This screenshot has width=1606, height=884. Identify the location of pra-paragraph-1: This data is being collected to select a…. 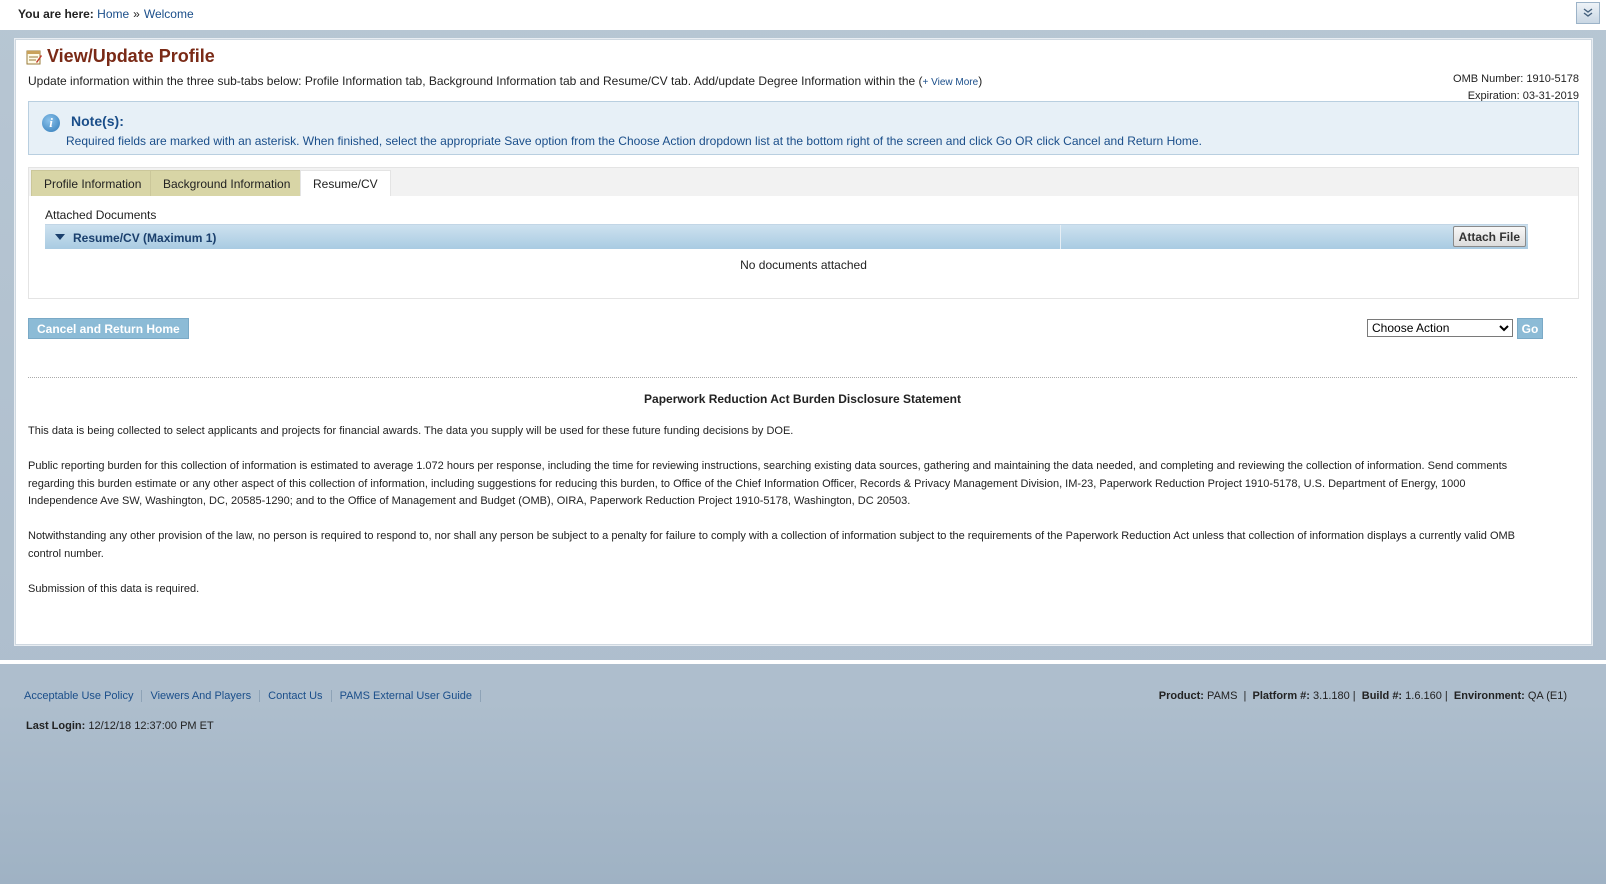
(411, 431).